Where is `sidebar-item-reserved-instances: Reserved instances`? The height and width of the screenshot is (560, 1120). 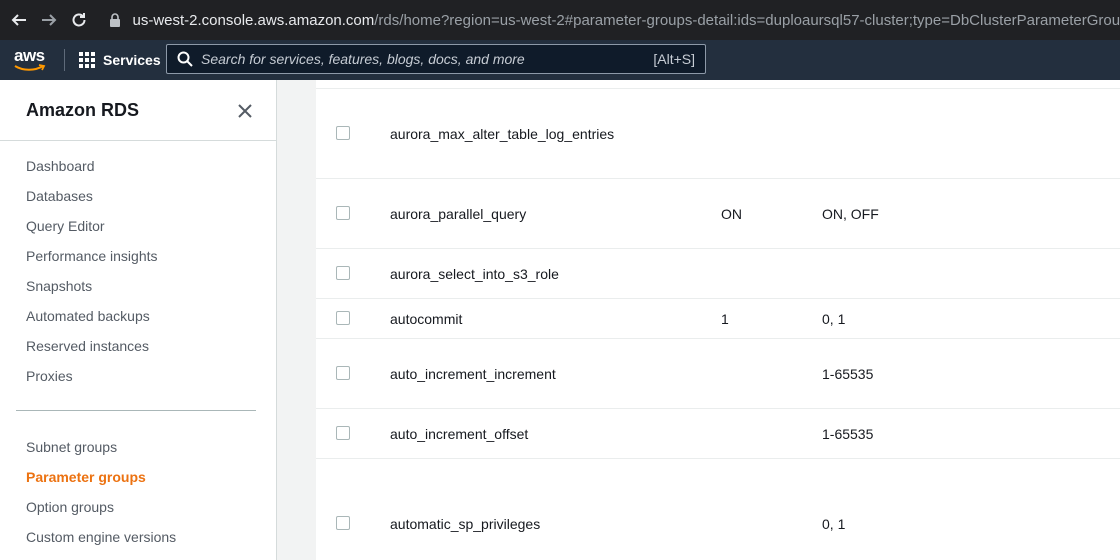
sidebar-item-reserved-instances: Reserved instances is located at coordinates (87, 346).